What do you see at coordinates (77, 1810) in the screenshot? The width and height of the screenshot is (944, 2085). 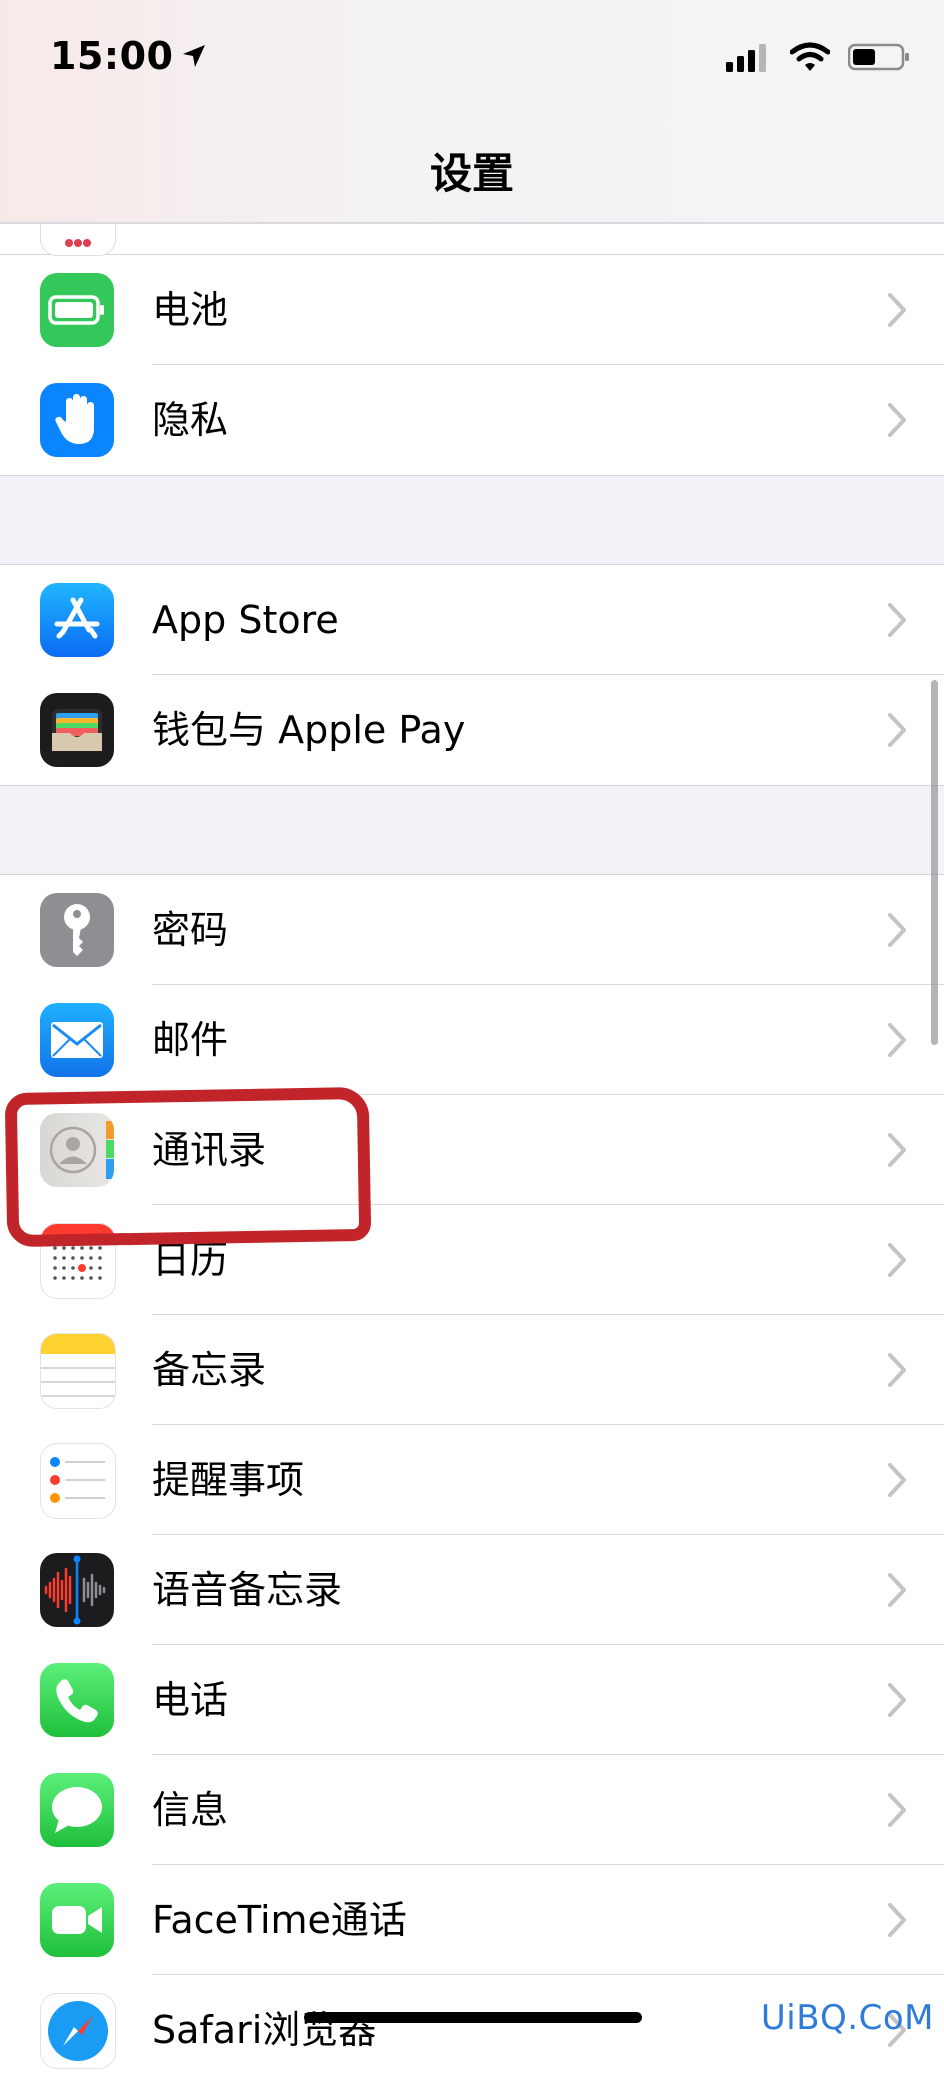 I see `messages-icon` at bounding box center [77, 1810].